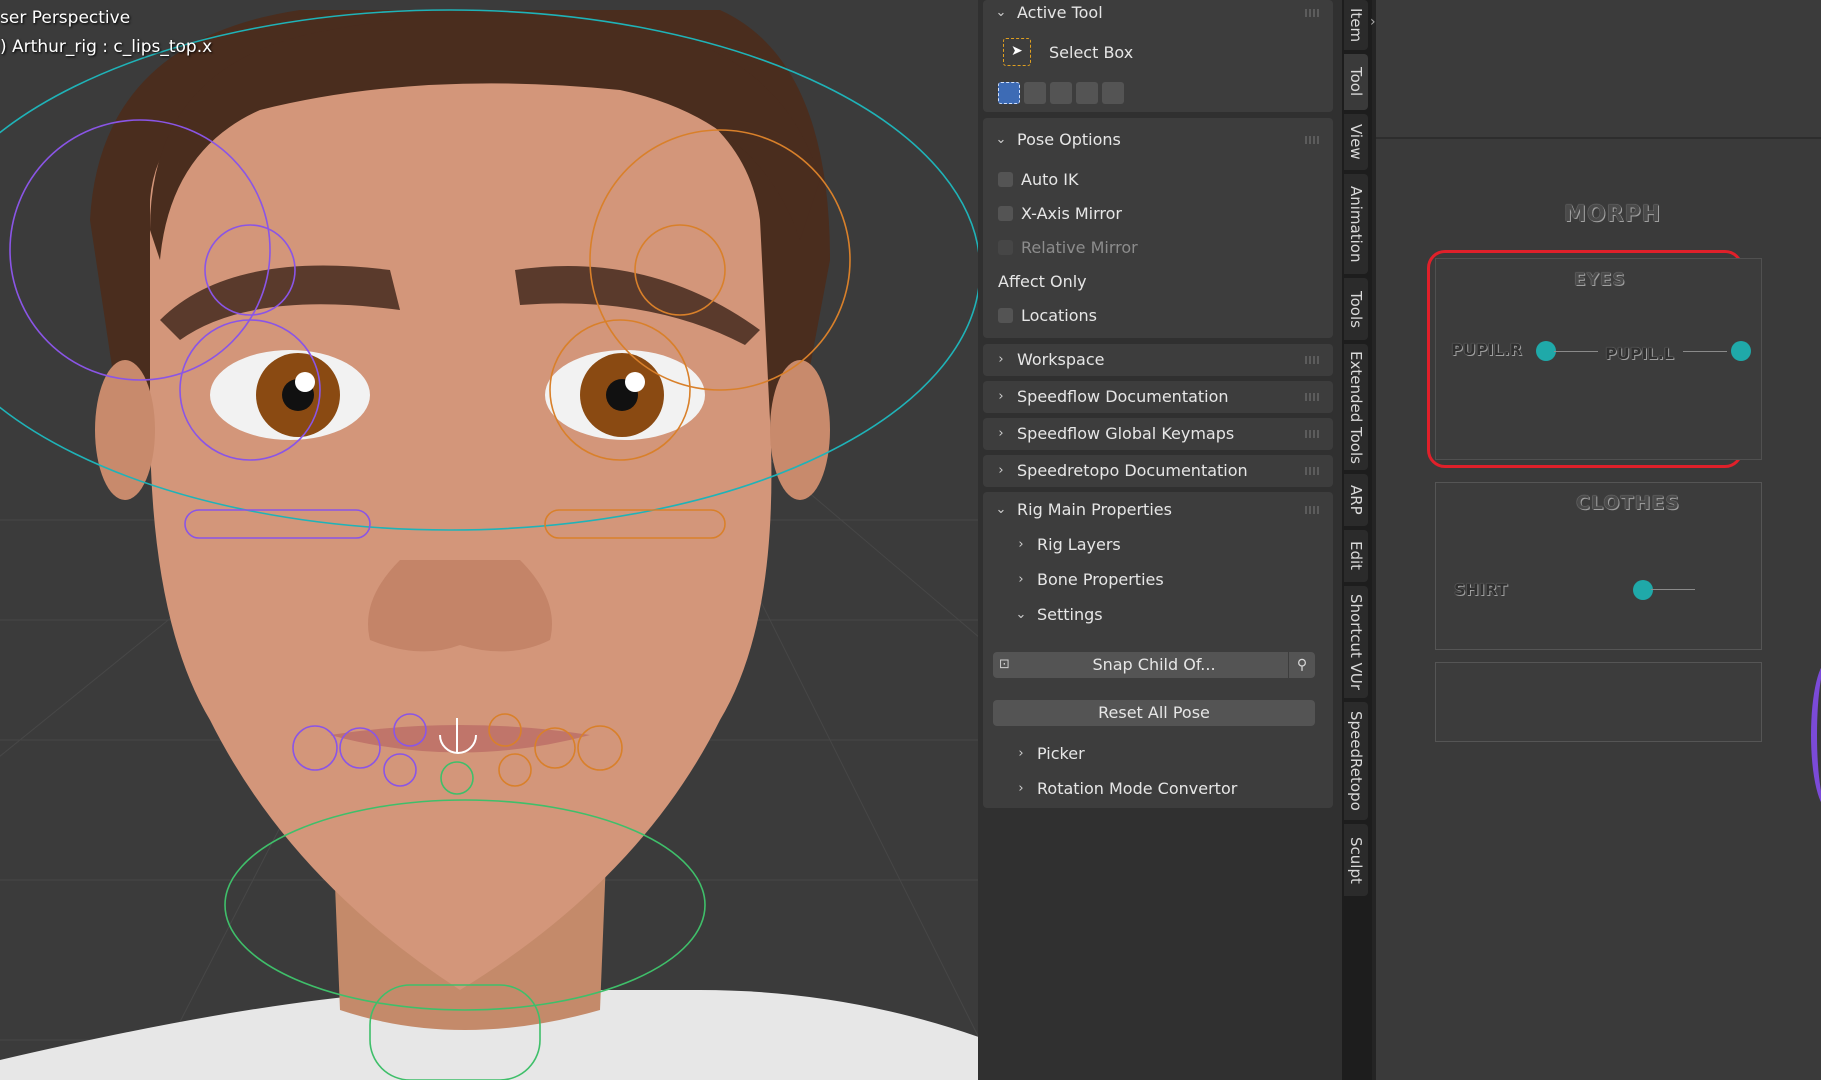  What do you see at coordinates (1613, 214) in the screenshot?
I see `morph-title: MORPH` at bounding box center [1613, 214].